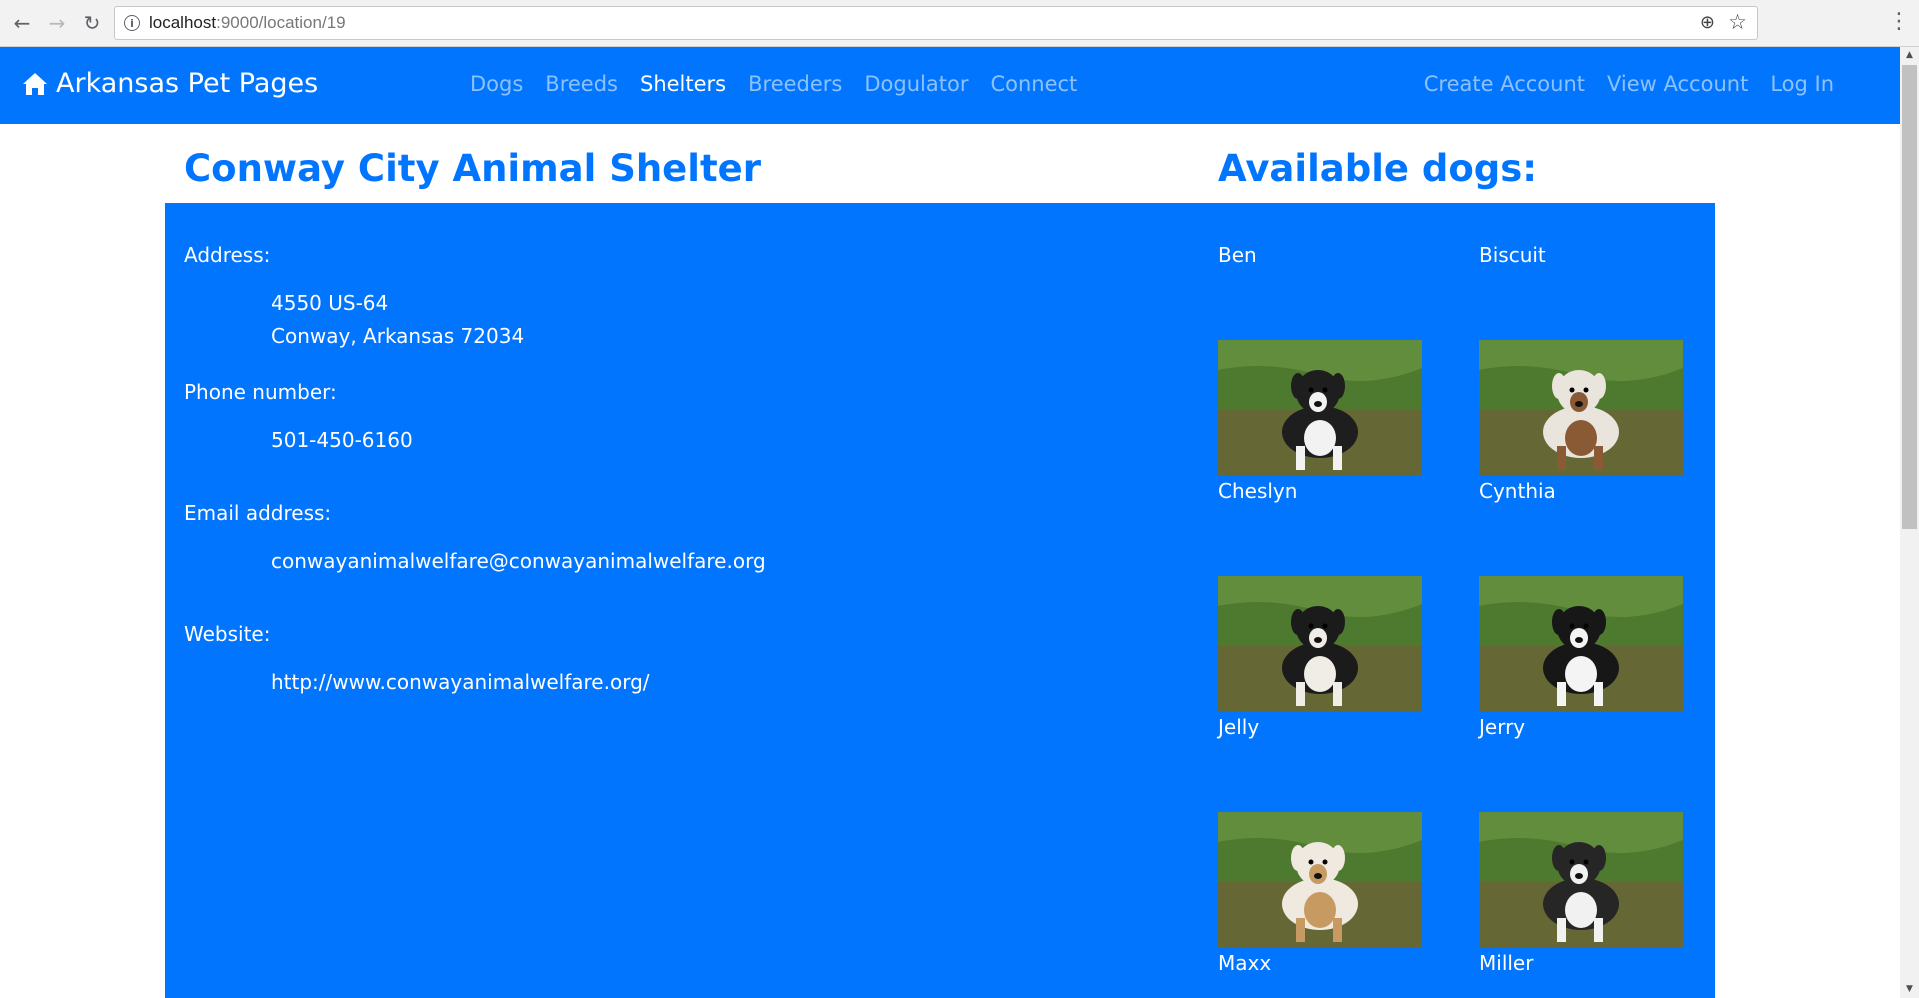  I want to click on dog-name-maxx: Maxx, so click(1244, 963).